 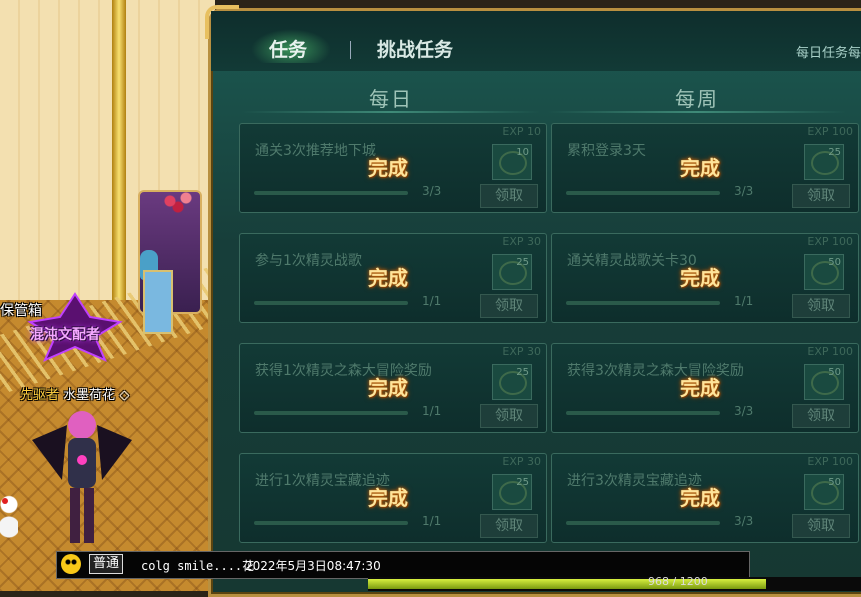 I want to click on smiley-icon, so click(x=71, y=564).